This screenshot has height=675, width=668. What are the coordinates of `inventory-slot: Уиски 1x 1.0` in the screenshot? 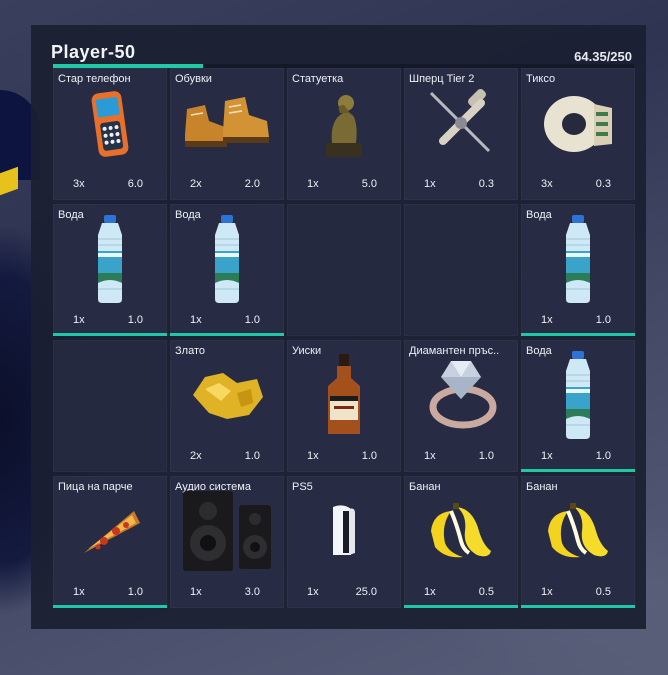 It's located at (344, 406).